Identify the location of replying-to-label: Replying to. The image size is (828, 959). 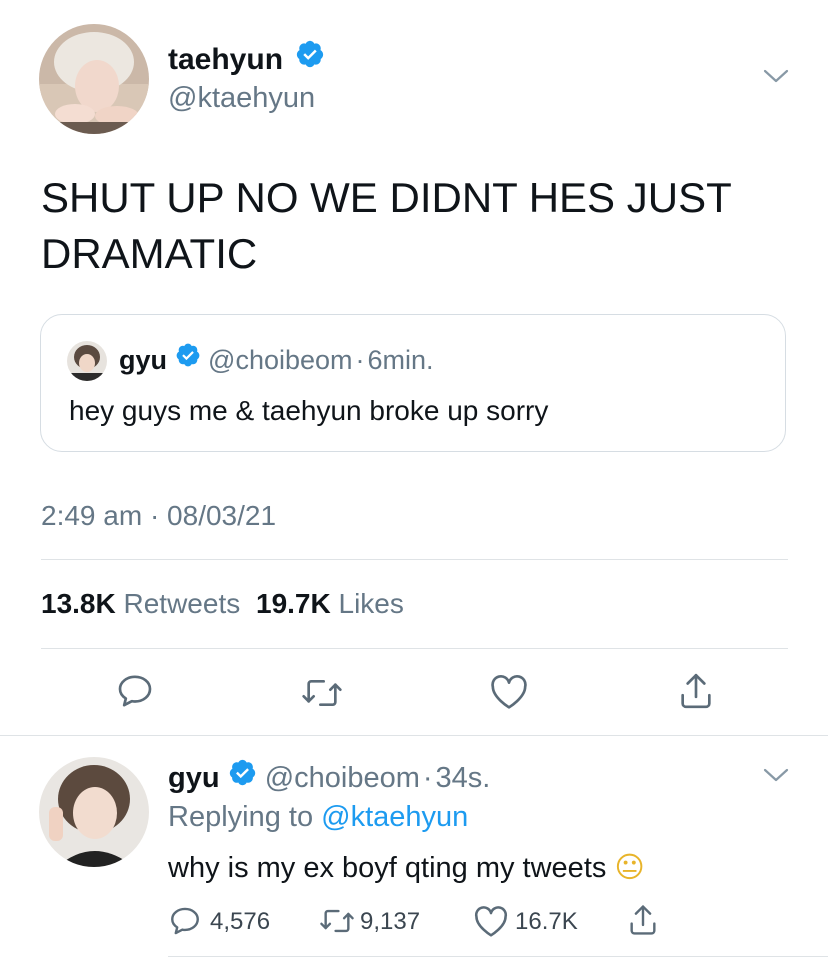
(241, 817).